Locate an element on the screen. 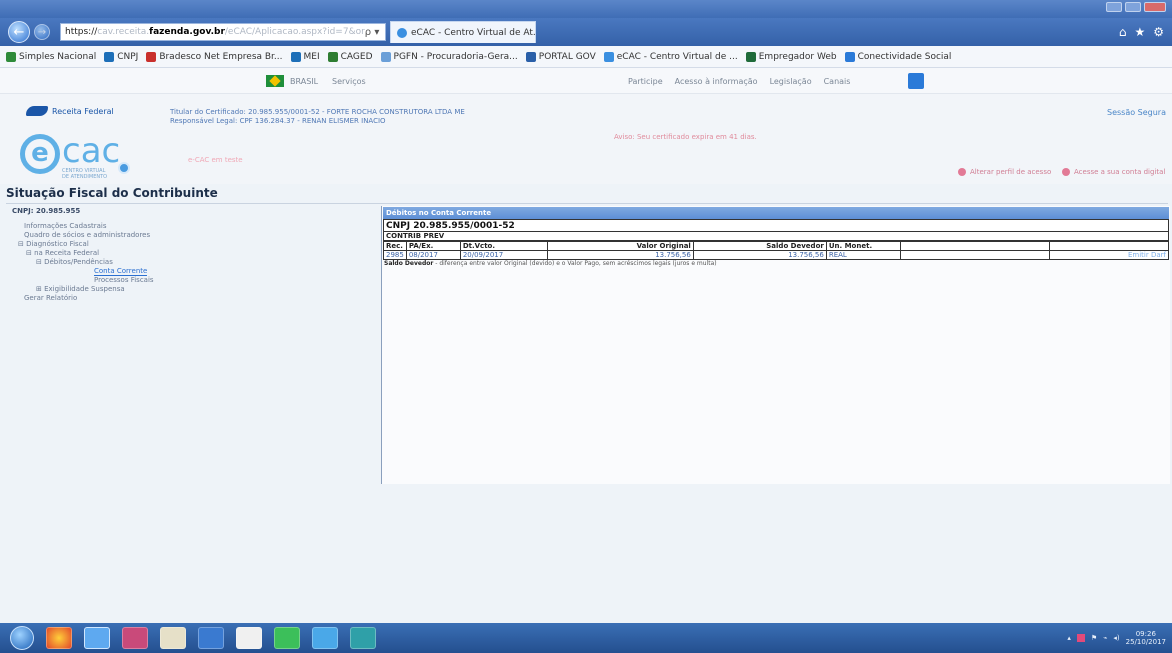  app-icon is located at coordinates (211, 638).